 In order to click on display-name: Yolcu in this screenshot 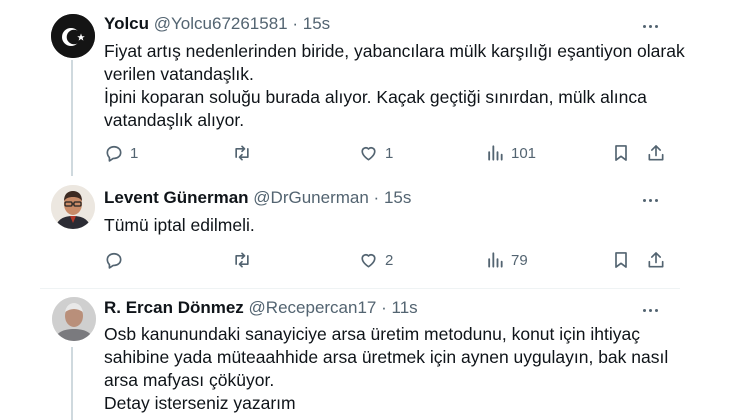, I will do `click(126, 23)`.